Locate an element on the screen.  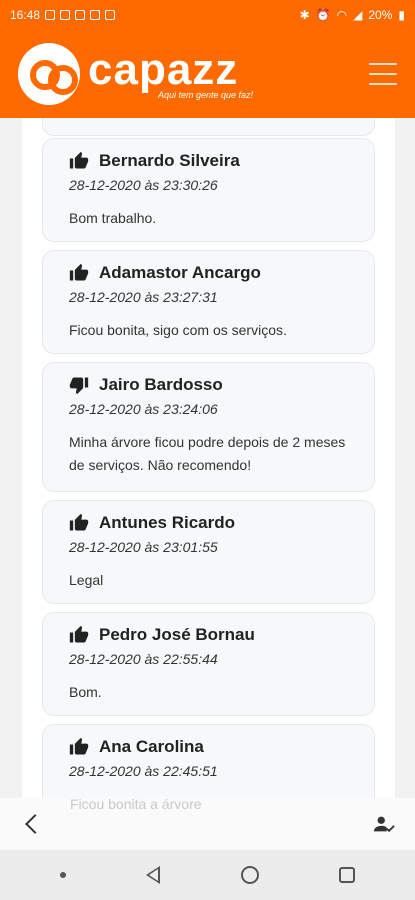
review-date: 28-12-2020 às 22:55:44 is located at coordinates (143, 659).